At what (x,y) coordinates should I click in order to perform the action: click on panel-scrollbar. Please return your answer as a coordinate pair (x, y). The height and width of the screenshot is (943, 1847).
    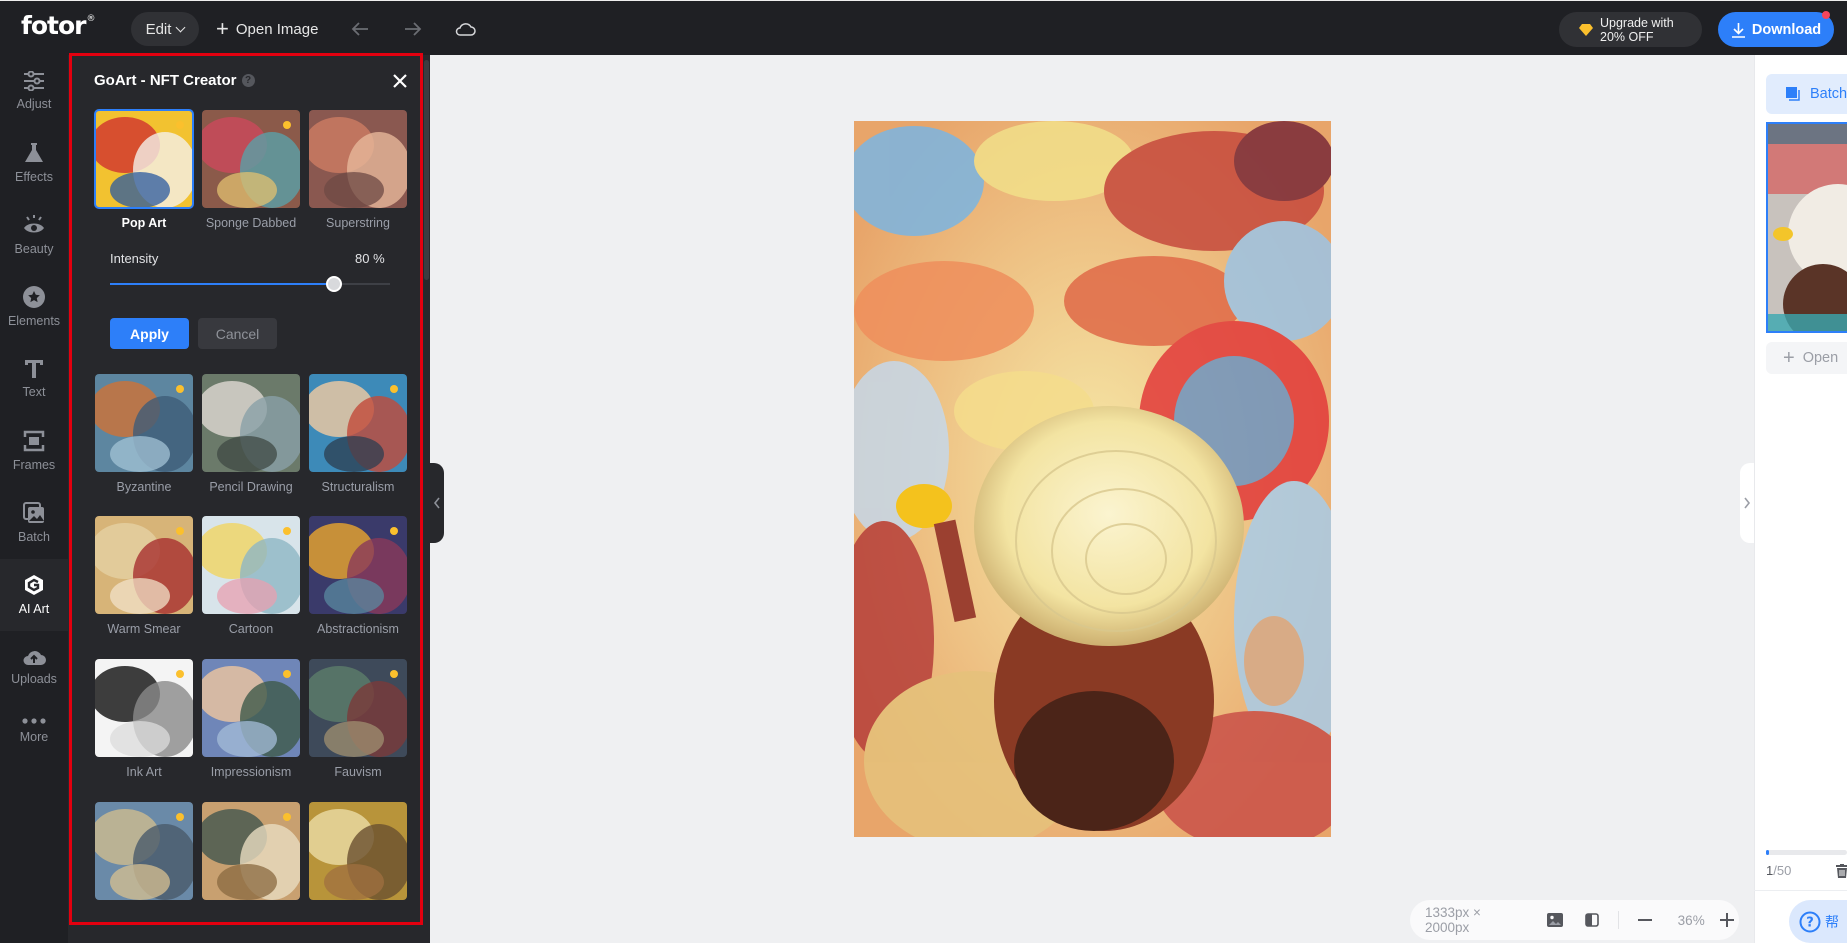
    Looking at the image, I should click on (426, 170).